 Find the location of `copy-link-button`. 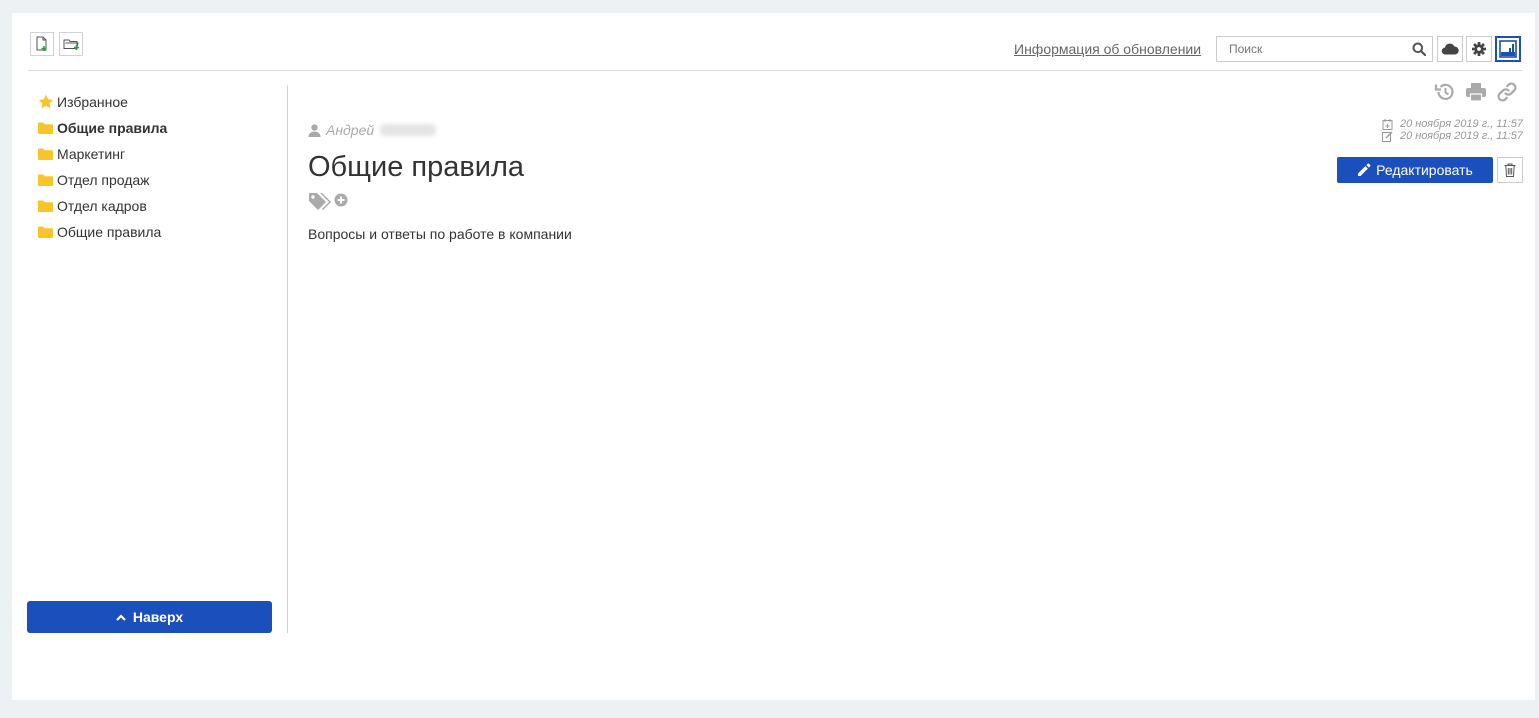

copy-link-button is located at coordinates (1507, 94).